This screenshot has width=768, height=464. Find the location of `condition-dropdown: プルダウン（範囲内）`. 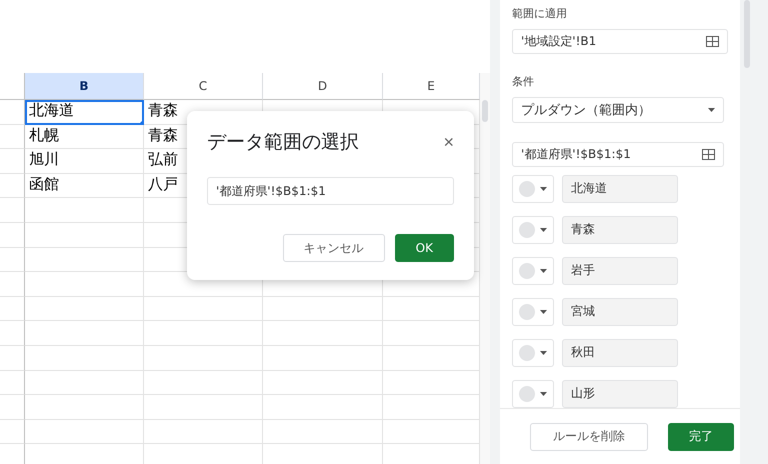

condition-dropdown: プルダウン（範囲内） is located at coordinates (618, 110).